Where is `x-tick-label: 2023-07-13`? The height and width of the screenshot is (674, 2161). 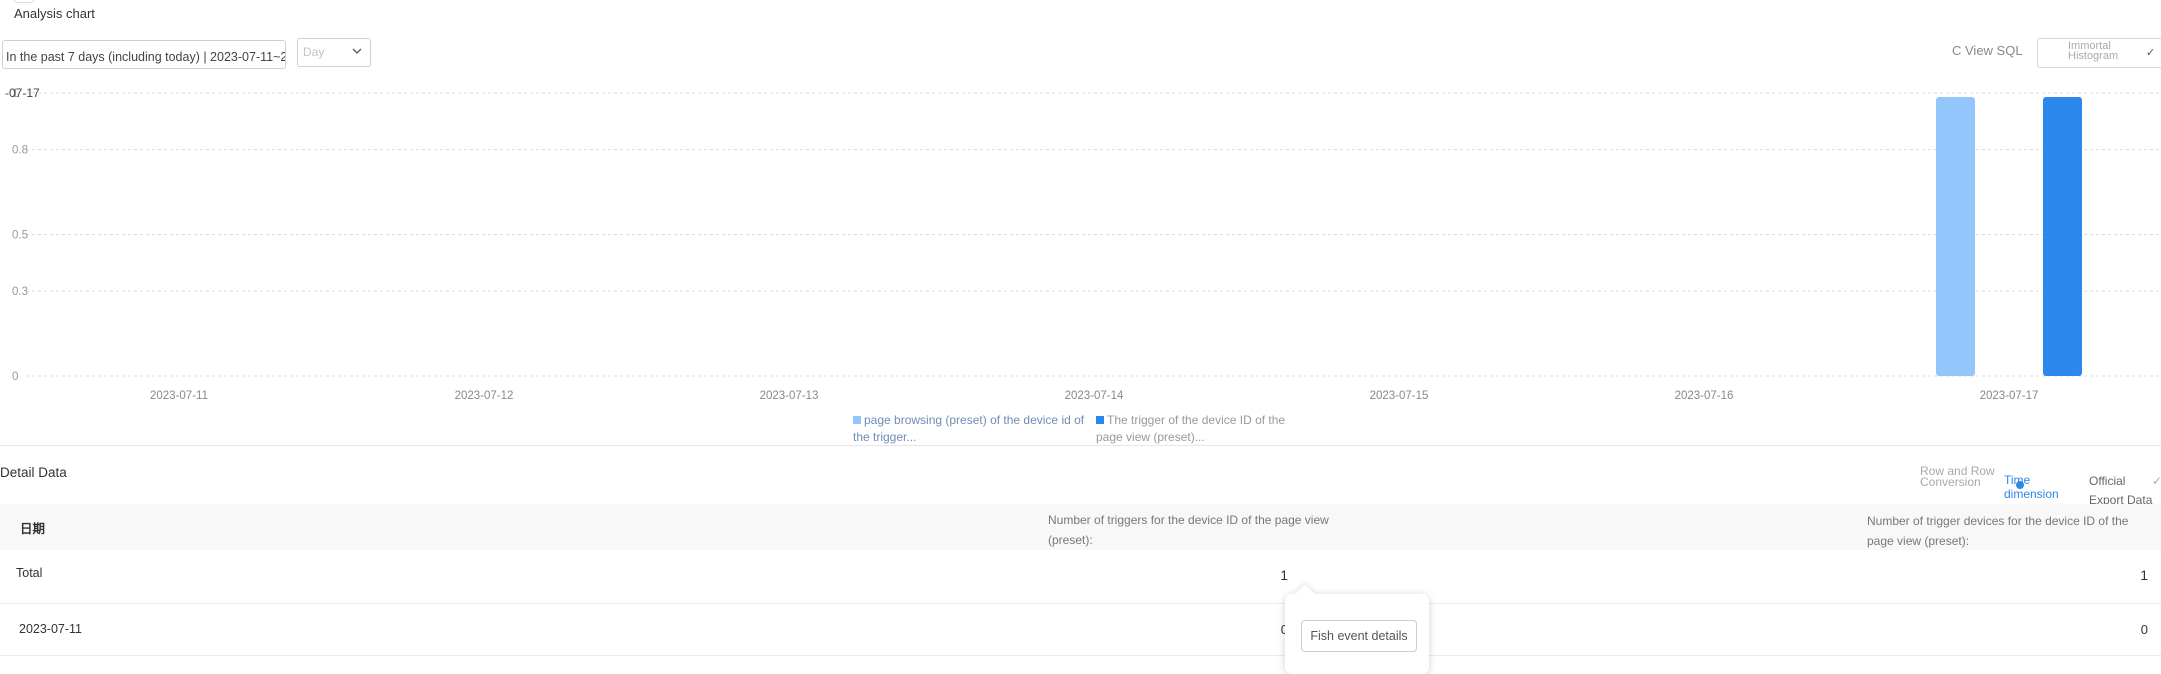 x-tick-label: 2023-07-13 is located at coordinates (789, 396).